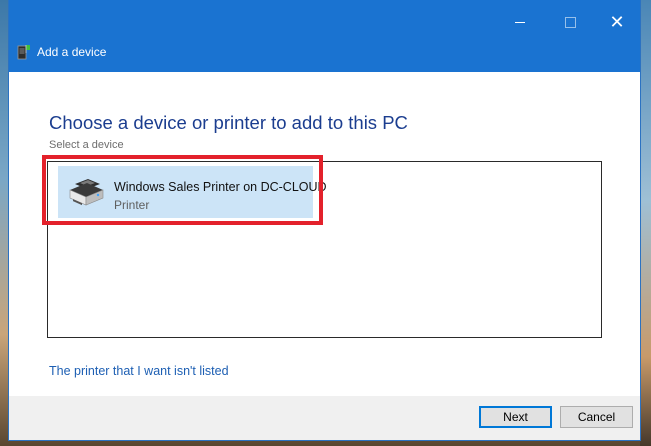 The image size is (651, 446). What do you see at coordinates (645, 223) in the screenshot?
I see `desktop-background-edge` at bounding box center [645, 223].